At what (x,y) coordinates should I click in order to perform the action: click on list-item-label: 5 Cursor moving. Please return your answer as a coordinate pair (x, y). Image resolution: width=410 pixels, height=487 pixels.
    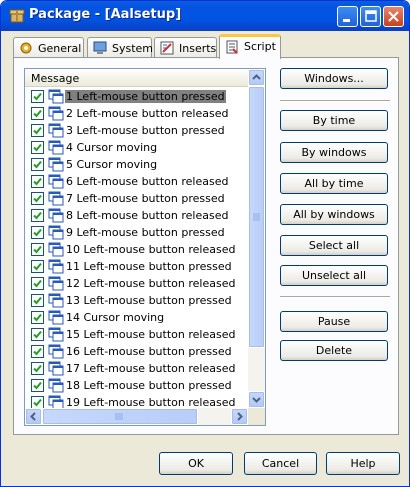
    Looking at the image, I should click on (112, 164).